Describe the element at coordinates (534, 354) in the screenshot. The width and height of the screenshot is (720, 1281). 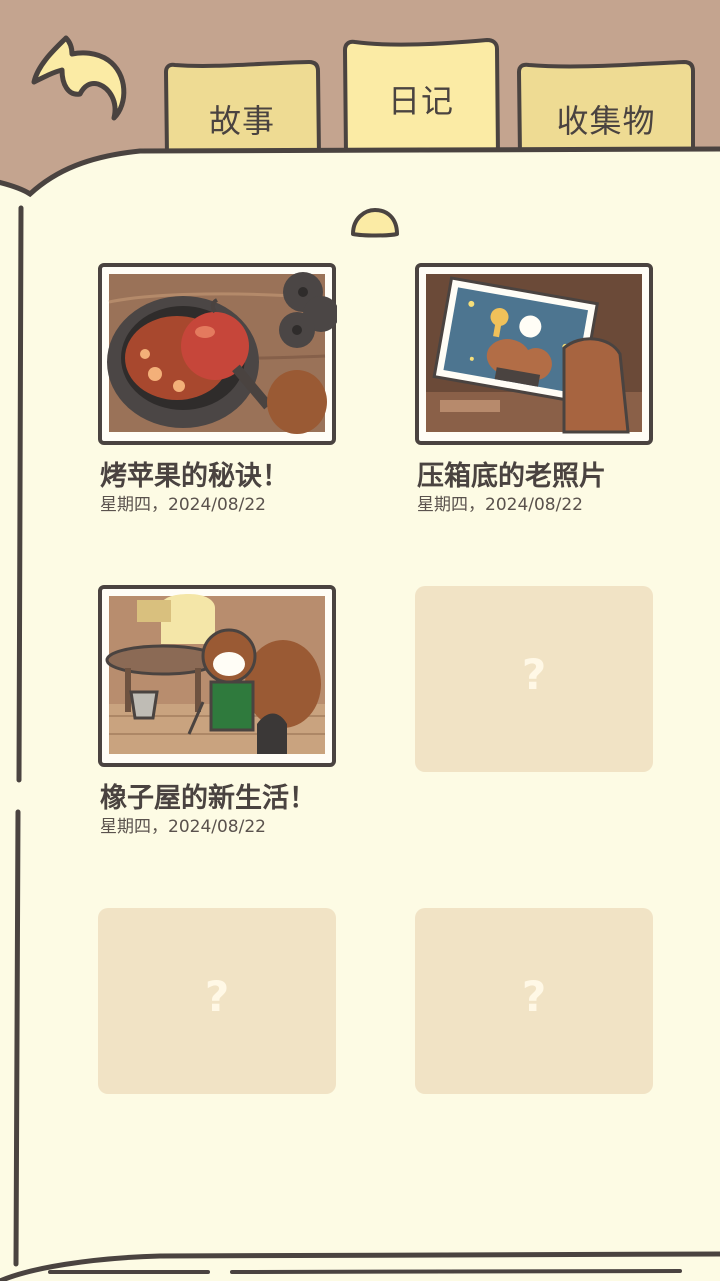
I see `old-photo-photo` at that location.